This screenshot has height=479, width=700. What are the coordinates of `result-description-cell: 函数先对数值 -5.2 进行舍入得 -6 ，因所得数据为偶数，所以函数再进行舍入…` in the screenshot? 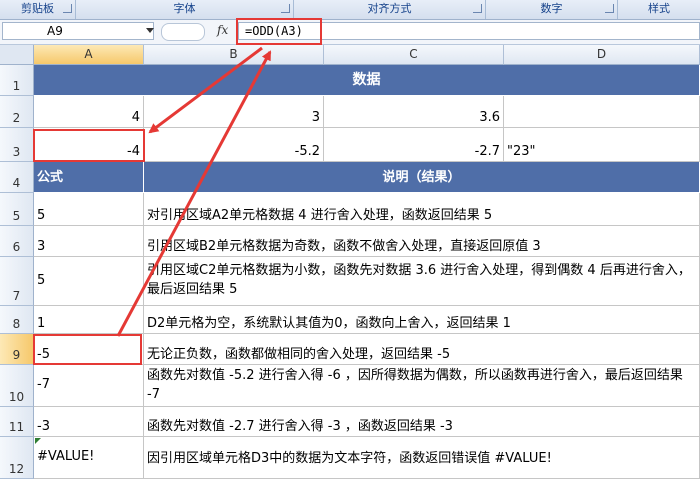 It's located at (422, 386).